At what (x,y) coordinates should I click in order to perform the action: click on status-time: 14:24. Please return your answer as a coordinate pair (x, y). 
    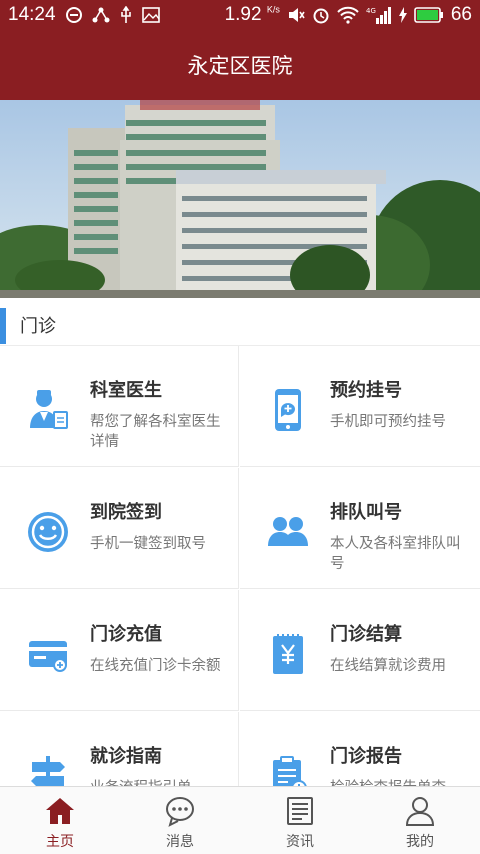
    Looking at the image, I should click on (32, 14).